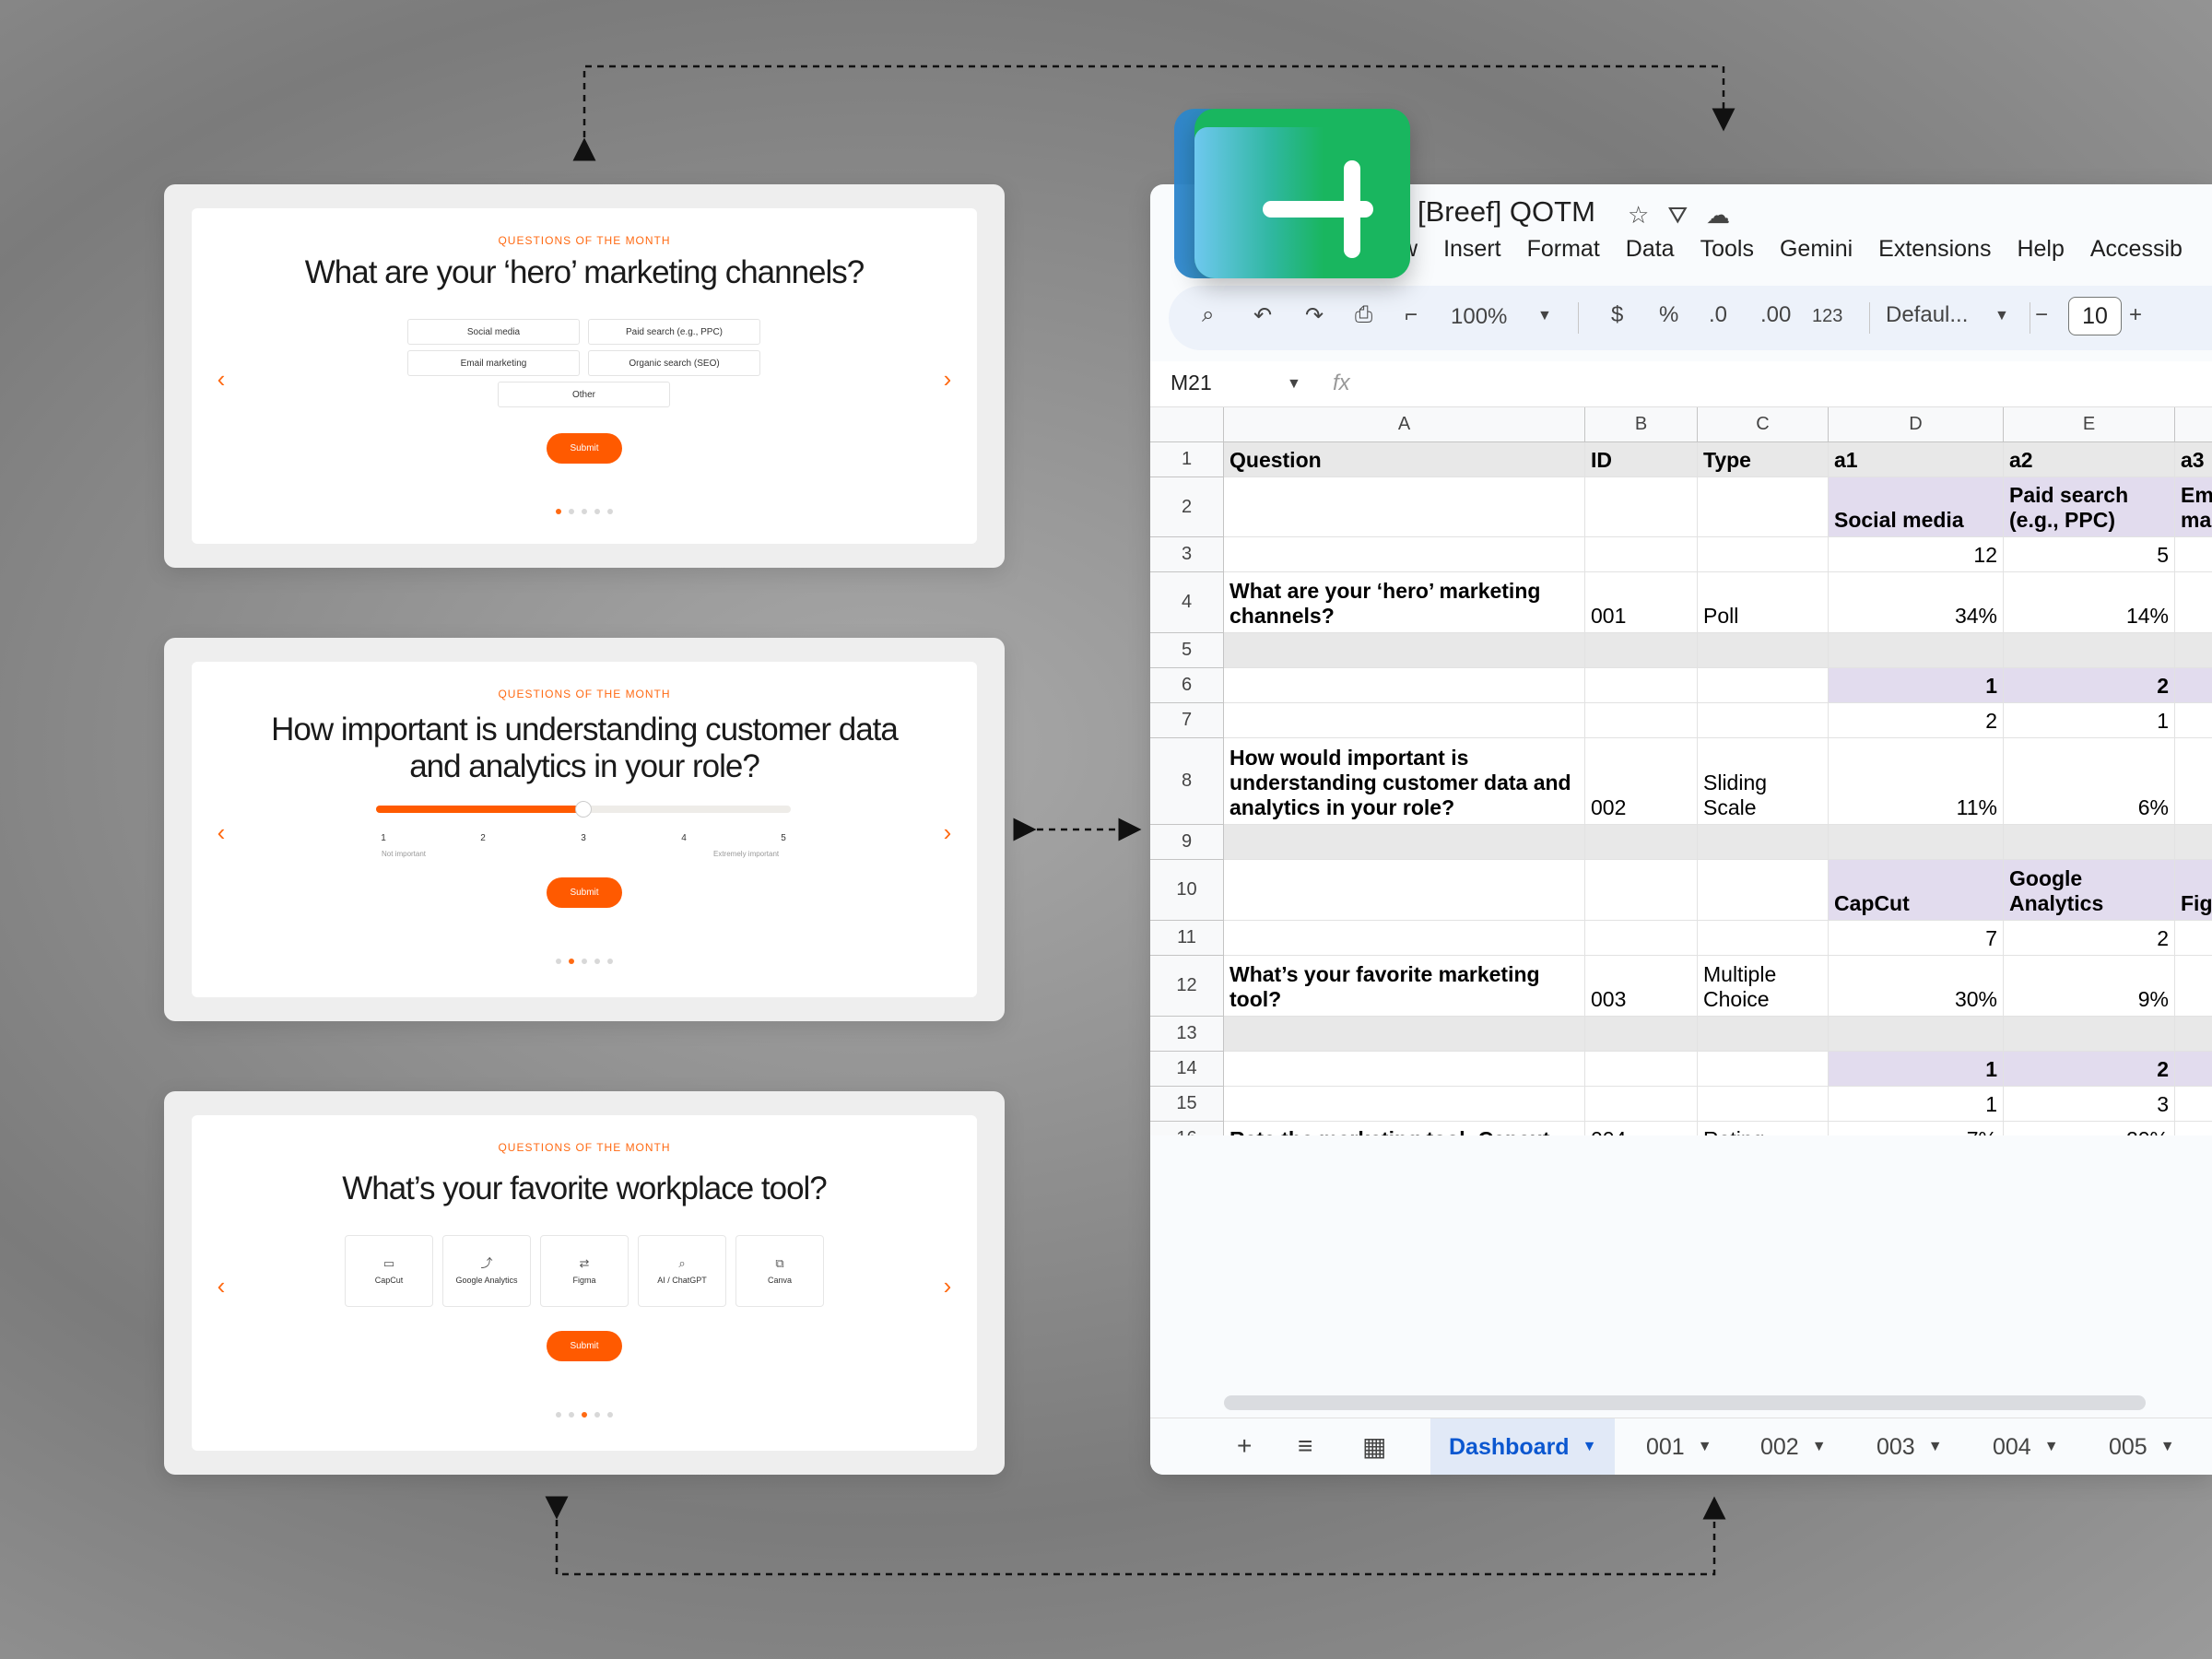 Image resolution: width=2212 pixels, height=1659 pixels. I want to click on redo-icon: ↷, so click(1314, 315).